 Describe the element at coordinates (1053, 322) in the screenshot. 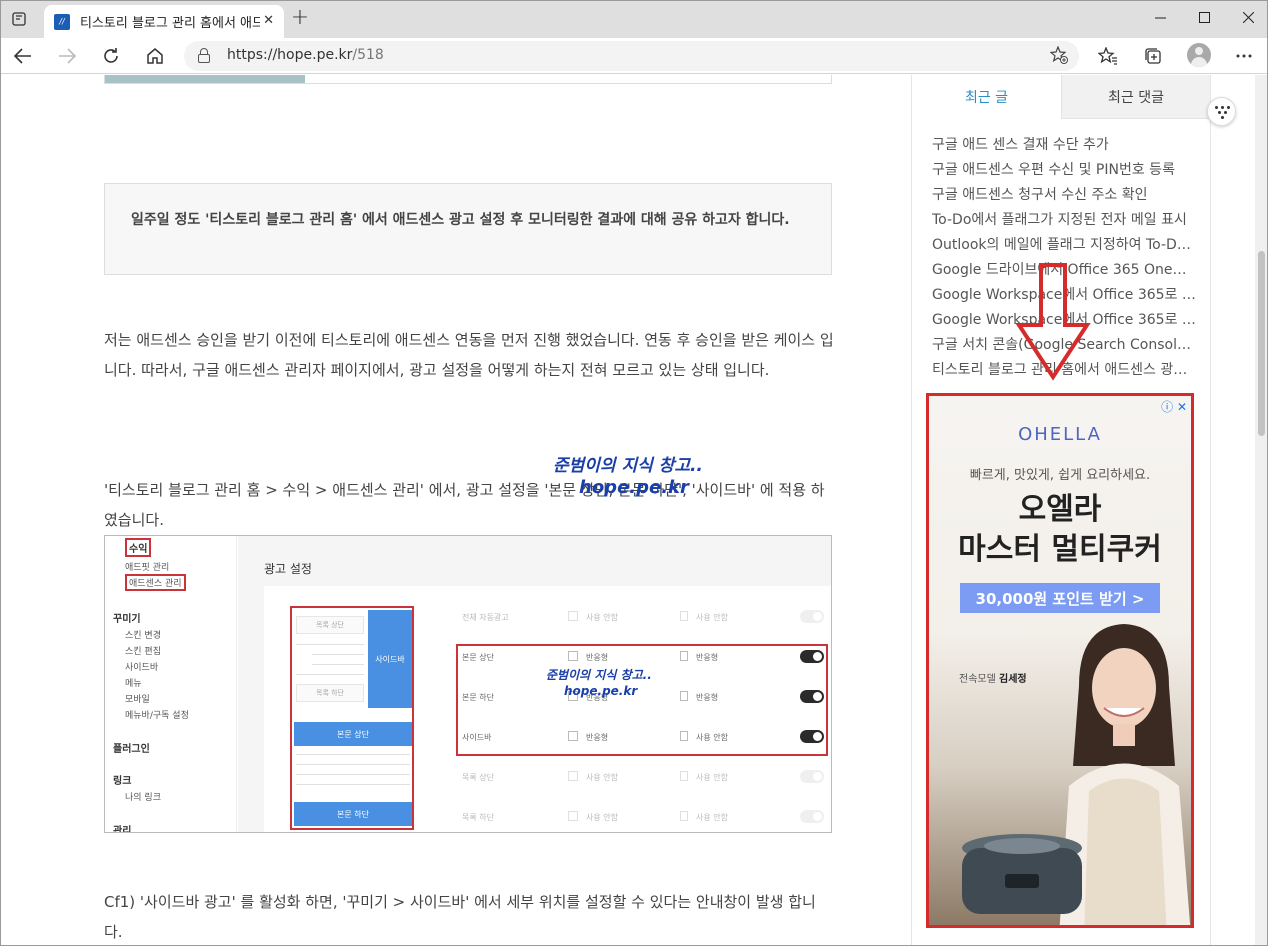

I see `annotation-arrow-icon` at that location.